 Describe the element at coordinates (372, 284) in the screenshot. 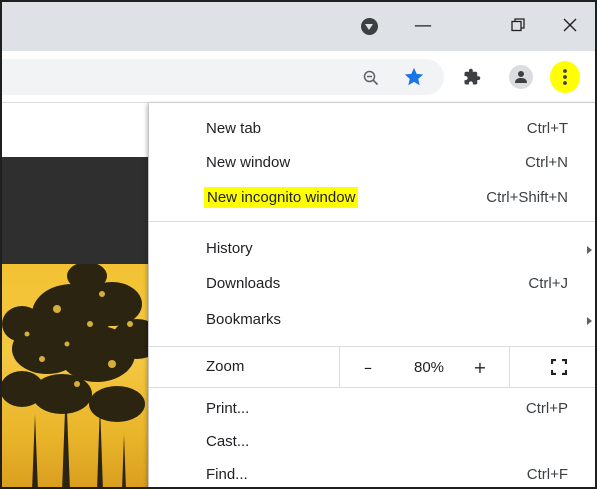

I see `menu-item-downloads: Downloads Ctrl+J` at that location.